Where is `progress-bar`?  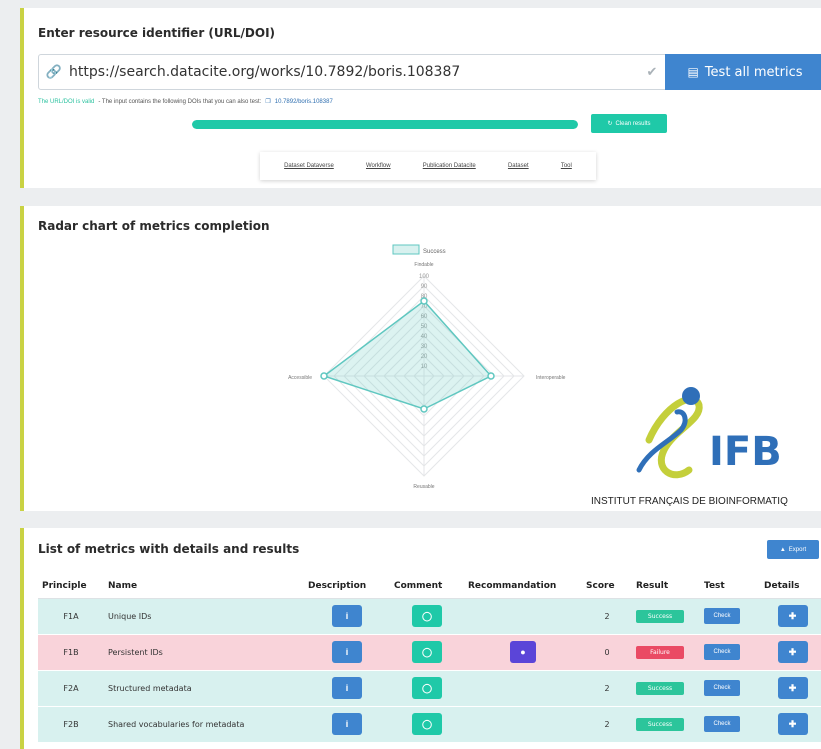 progress-bar is located at coordinates (385, 124).